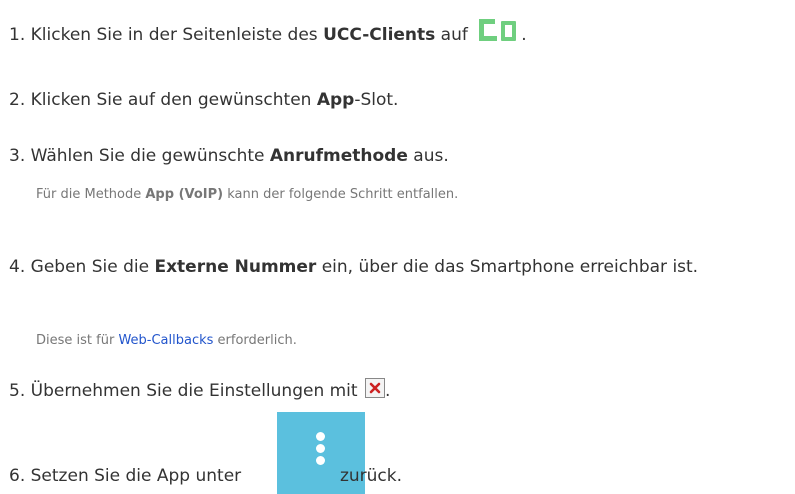  What do you see at coordinates (91, 194) in the screenshot?
I see `note-text: Für die Methode` at bounding box center [91, 194].